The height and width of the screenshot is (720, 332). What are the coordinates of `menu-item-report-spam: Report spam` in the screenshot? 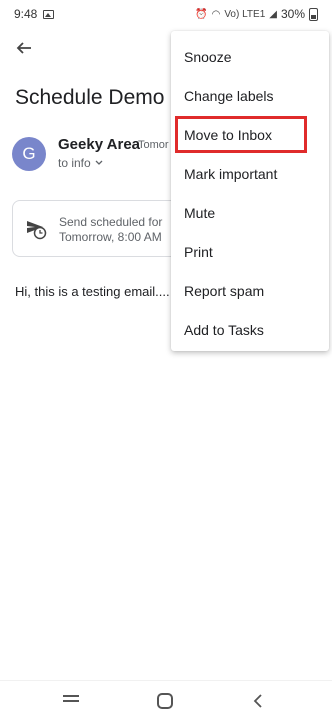 It's located at (250, 290).